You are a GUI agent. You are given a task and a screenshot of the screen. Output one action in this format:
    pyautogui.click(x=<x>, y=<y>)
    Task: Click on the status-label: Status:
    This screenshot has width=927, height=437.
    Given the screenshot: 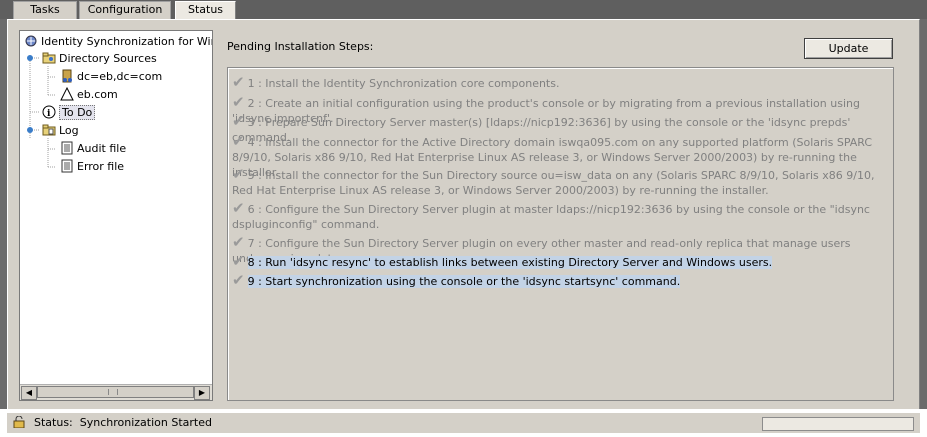 What is the action you would take?
    pyautogui.click(x=53, y=422)
    